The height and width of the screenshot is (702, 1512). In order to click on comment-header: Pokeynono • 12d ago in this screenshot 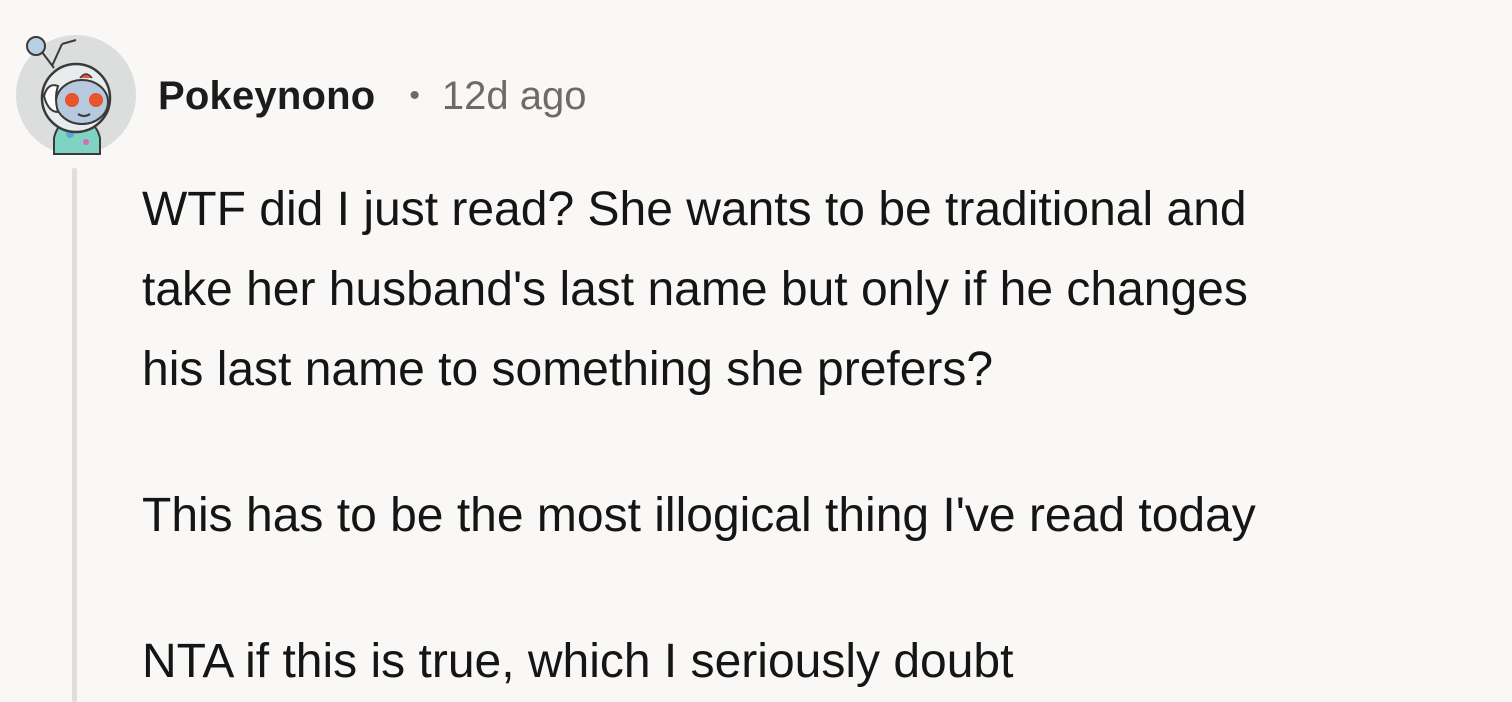, I will do `click(372, 96)`.